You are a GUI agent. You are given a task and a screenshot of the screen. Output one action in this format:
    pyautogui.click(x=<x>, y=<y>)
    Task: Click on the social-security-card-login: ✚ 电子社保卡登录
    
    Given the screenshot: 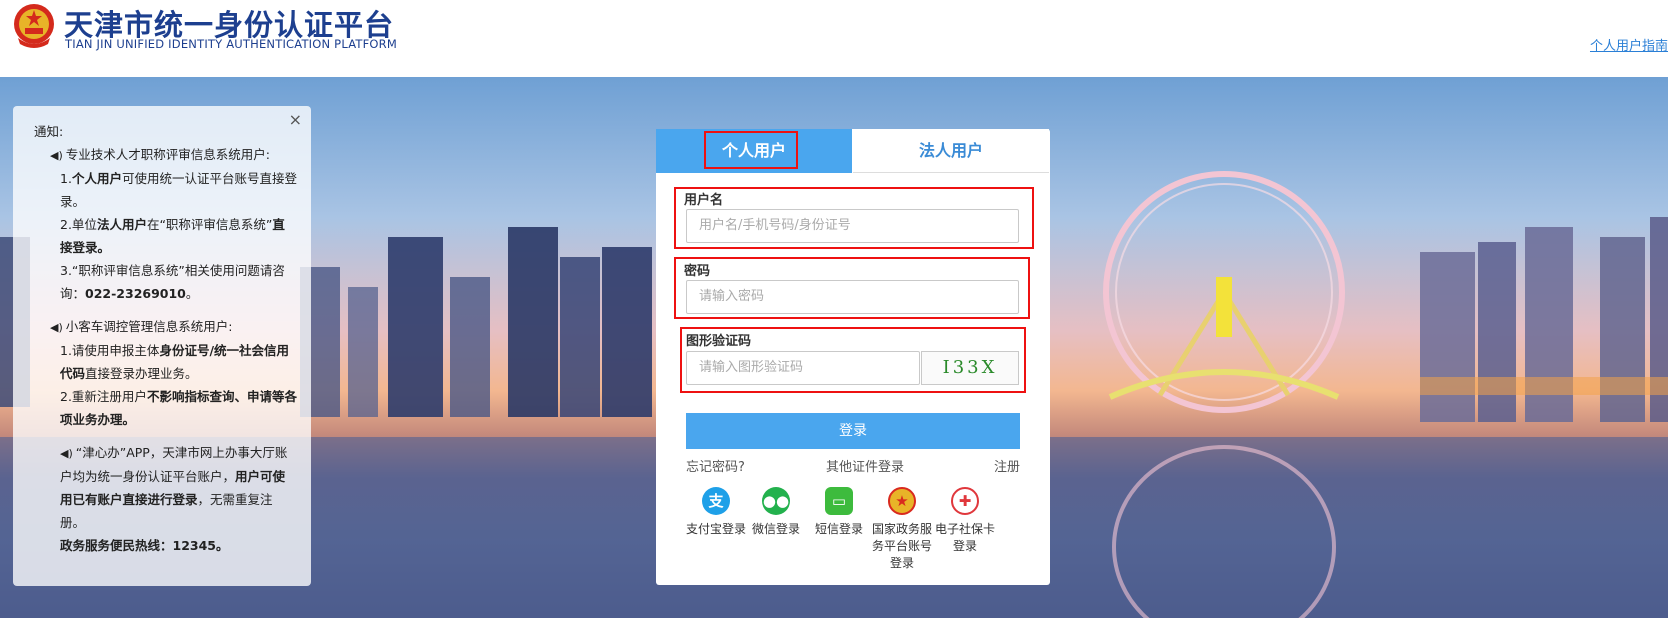 What is the action you would take?
    pyautogui.click(x=965, y=521)
    